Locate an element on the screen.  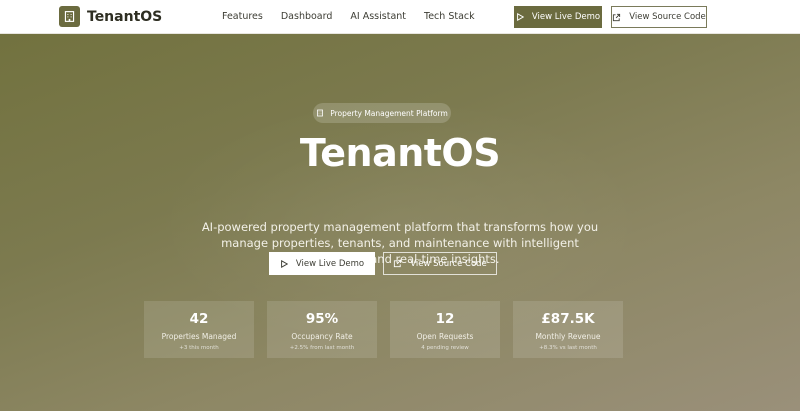
stat-card-properties: 42 Properties Managed +3 this month is located at coordinates (199, 329).